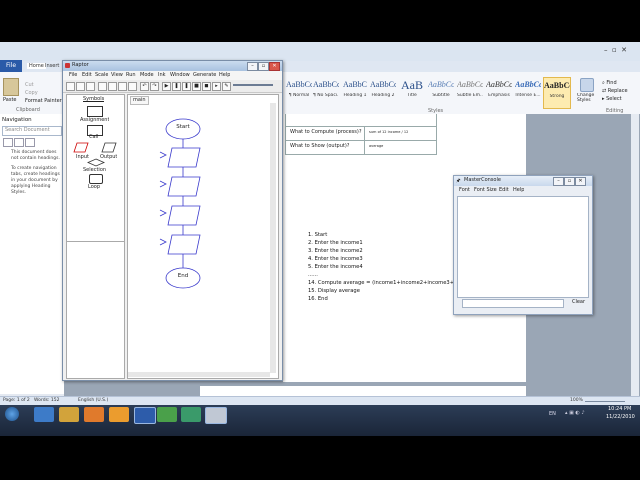 The height and width of the screenshot is (480, 640). What do you see at coordinates (101, 75) in the screenshot?
I see `raptor-menu-scale: Scale` at bounding box center [101, 75].